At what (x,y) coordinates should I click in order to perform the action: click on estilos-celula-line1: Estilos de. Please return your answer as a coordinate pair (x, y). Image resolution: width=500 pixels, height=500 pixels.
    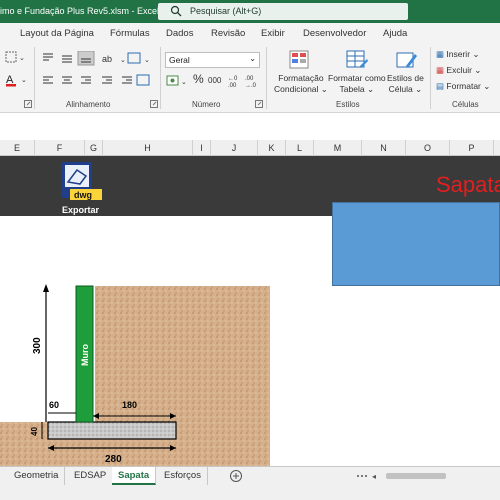
    Looking at the image, I should click on (405, 78).